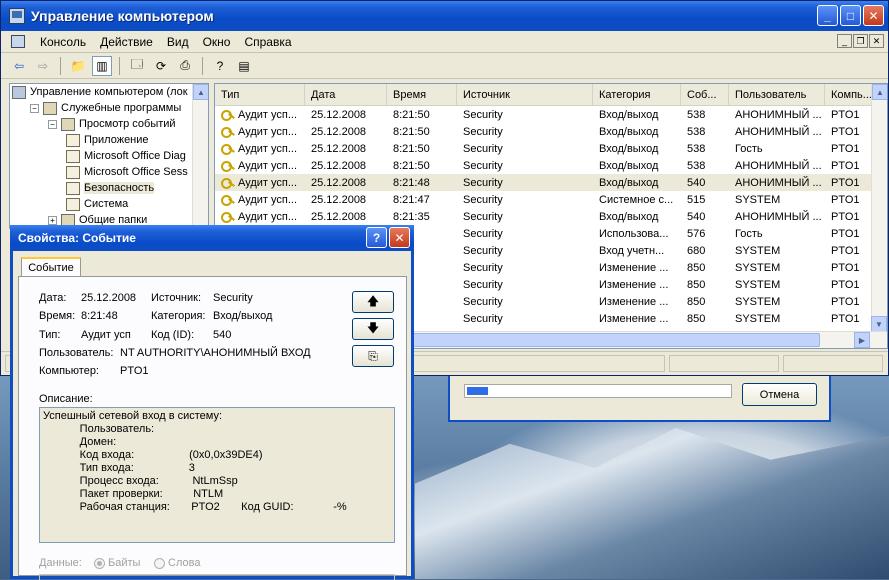  Describe the element at coordinates (220, 66) in the screenshot. I see `help-icon: ?` at that location.